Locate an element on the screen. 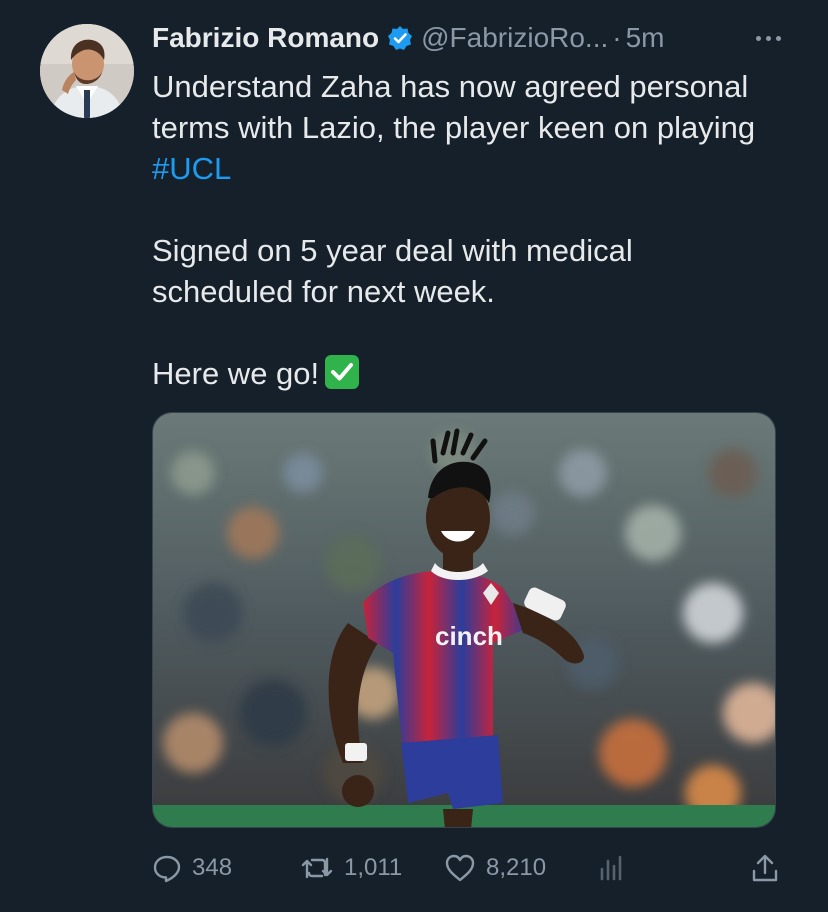  retweet-icon is located at coordinates (317, 868).